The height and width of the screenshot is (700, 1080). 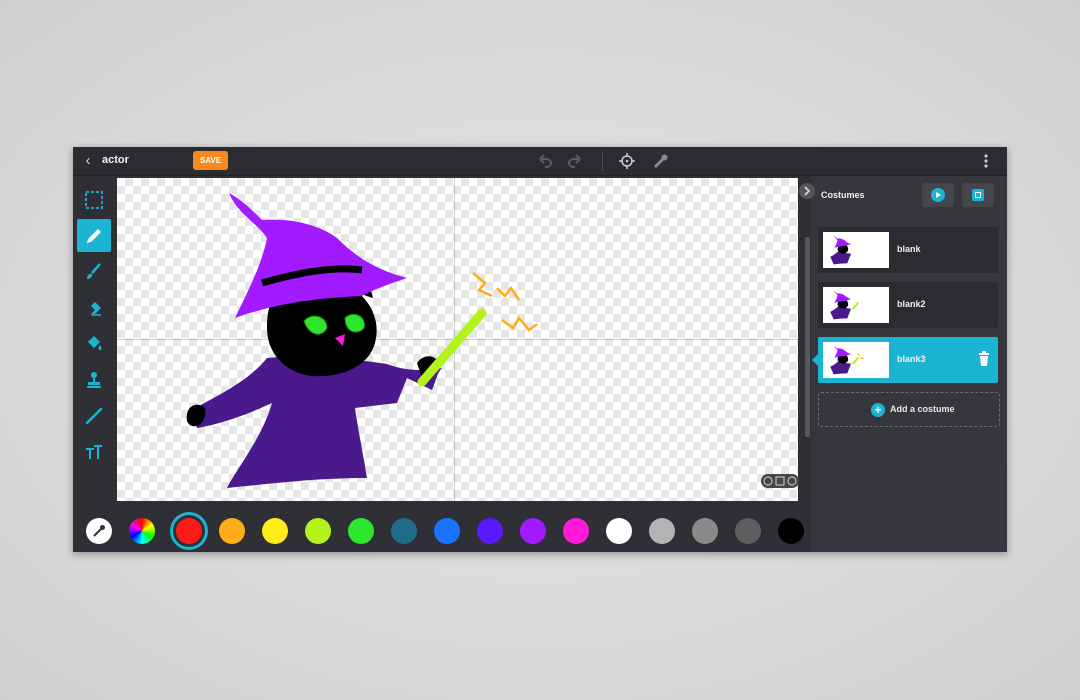 I want to click on toolbar-divider, so click(x=602, y=161).